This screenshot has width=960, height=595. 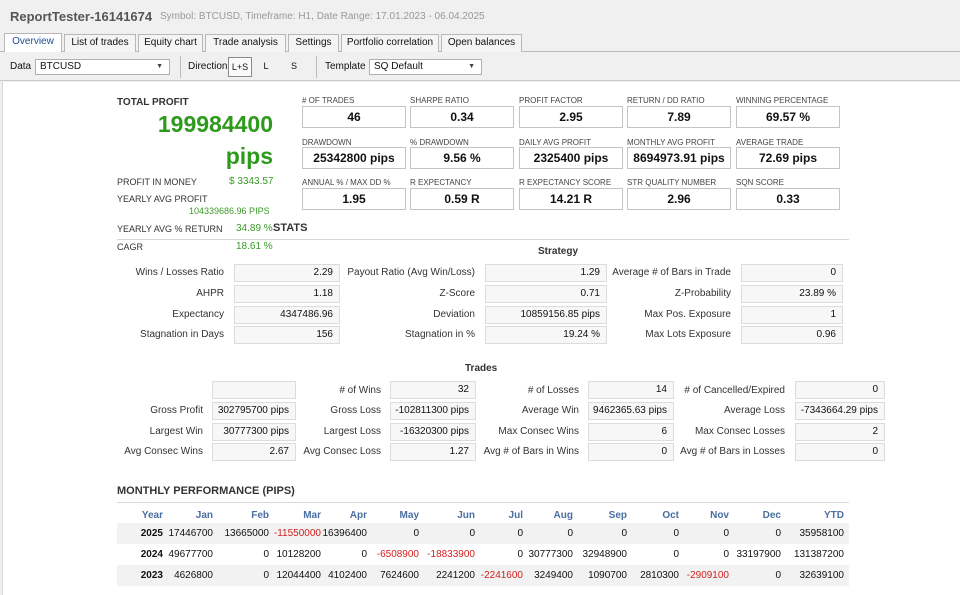 I want to click on trades-label: Gross Loss, so click(x=355, y=410).